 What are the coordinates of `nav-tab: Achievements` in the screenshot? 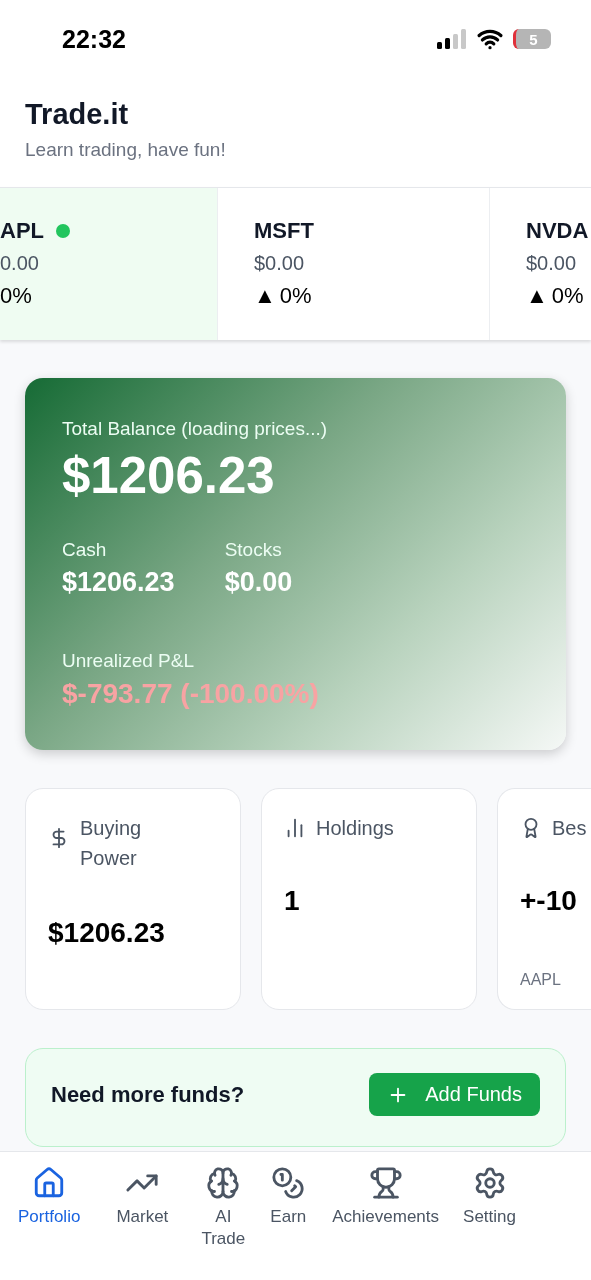 It's located at (386, 1197).